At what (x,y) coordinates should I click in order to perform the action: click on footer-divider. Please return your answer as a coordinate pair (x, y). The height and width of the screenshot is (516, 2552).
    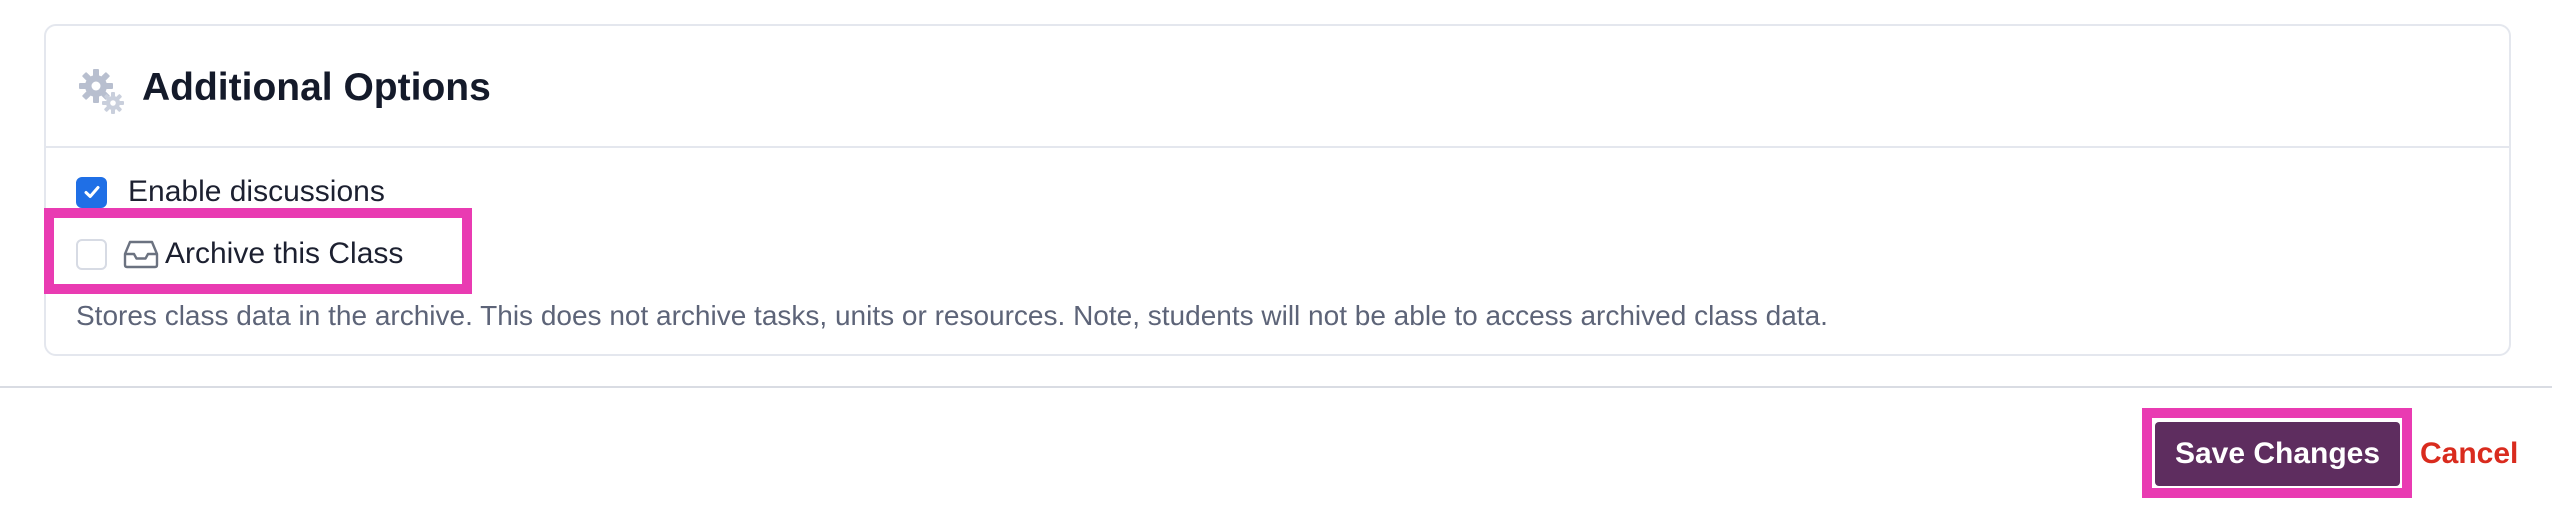
    Looking at the image, I should click on (1276, 387).